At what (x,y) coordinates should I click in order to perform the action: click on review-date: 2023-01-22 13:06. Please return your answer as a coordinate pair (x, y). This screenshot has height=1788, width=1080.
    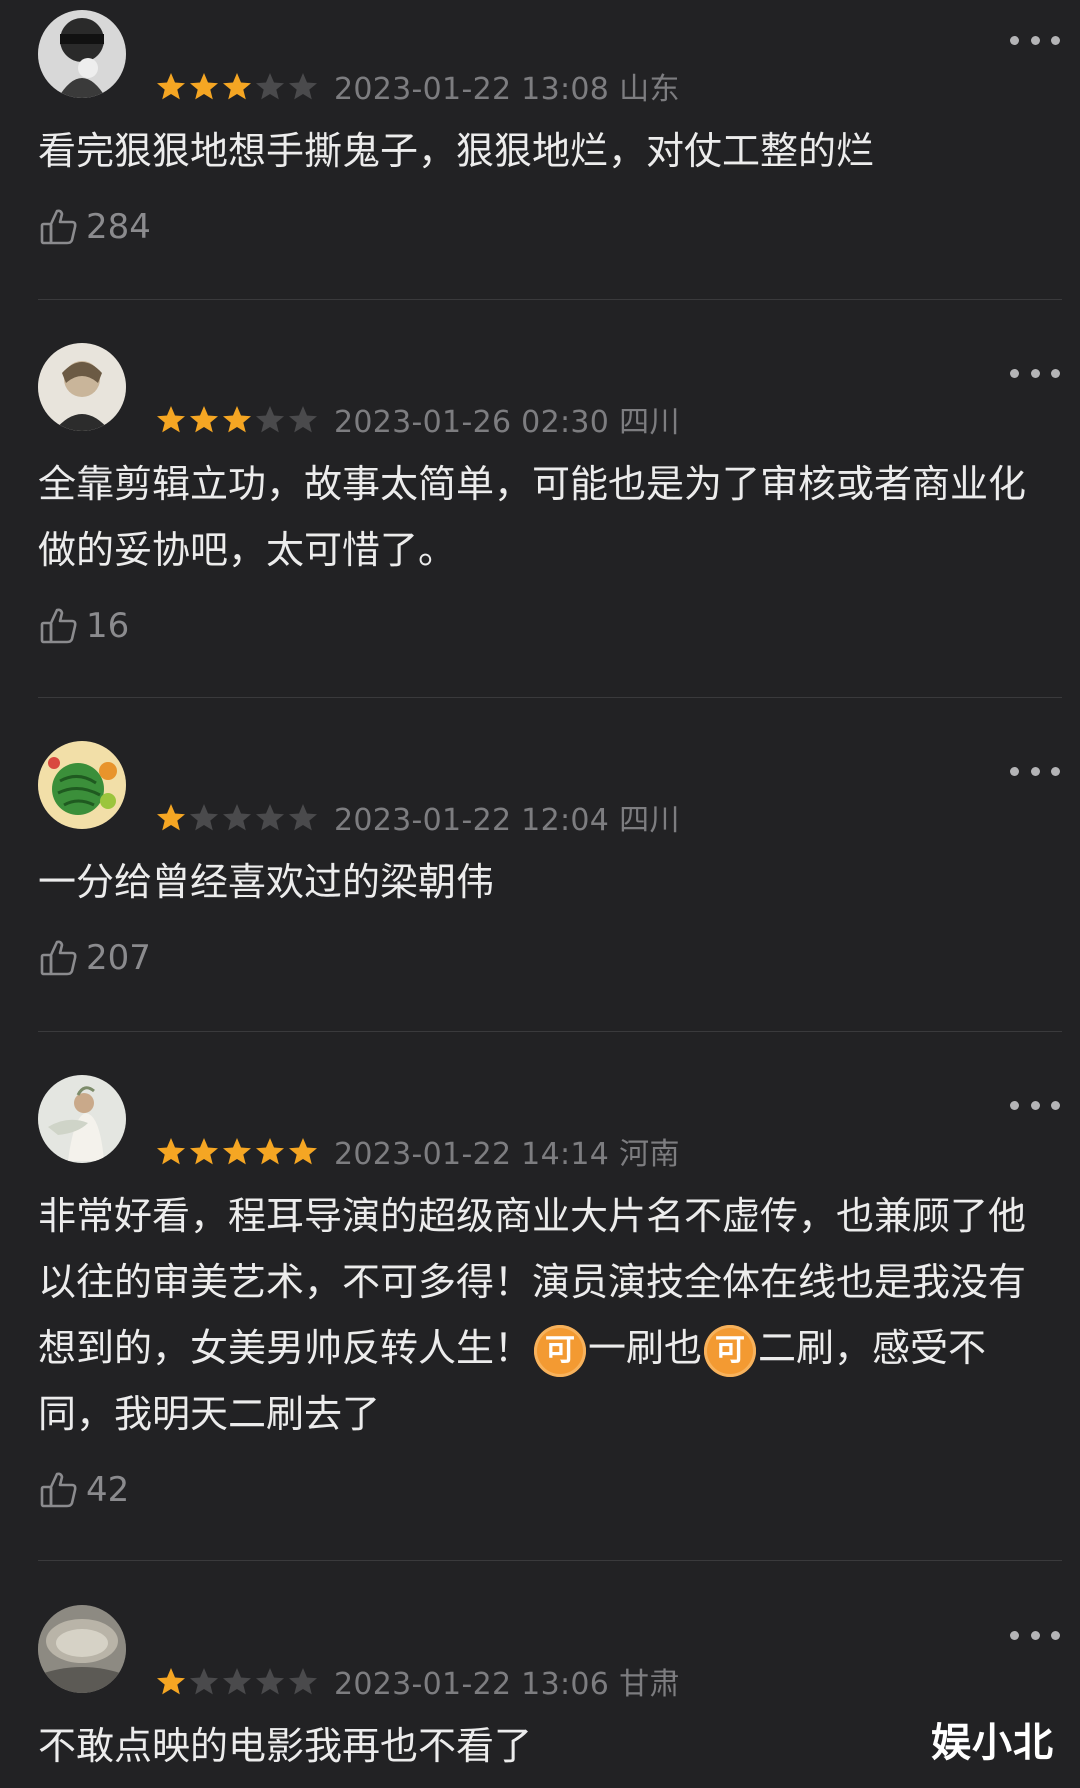
    Looking at the image, I should click on (472, 1684).